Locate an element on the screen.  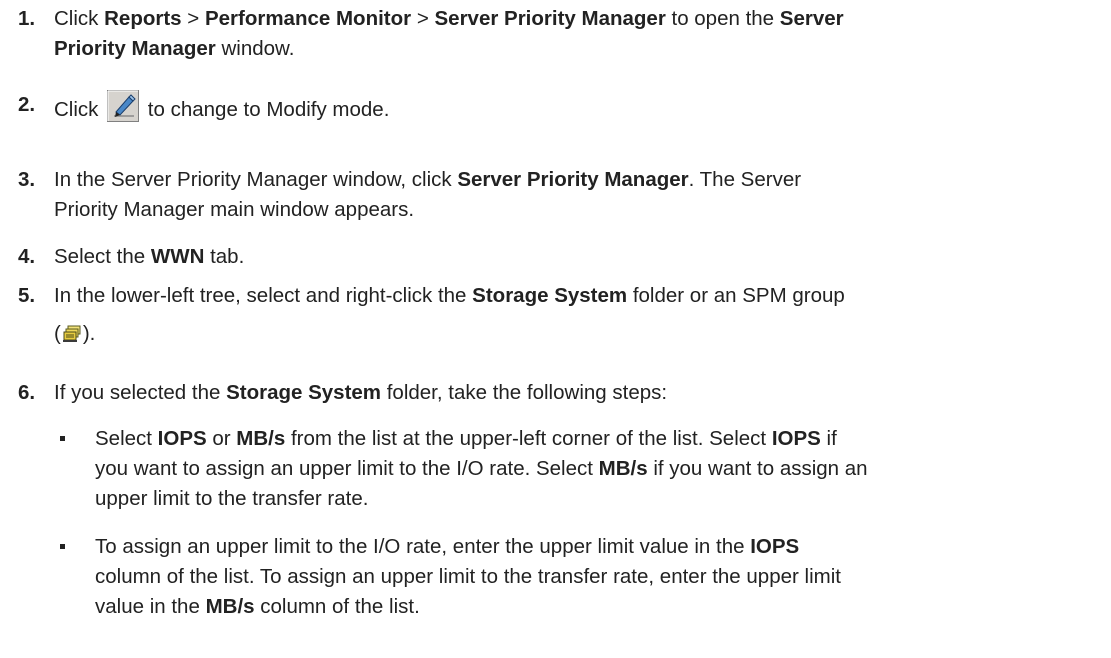
text: value in the is located at coordinates (150, 606).